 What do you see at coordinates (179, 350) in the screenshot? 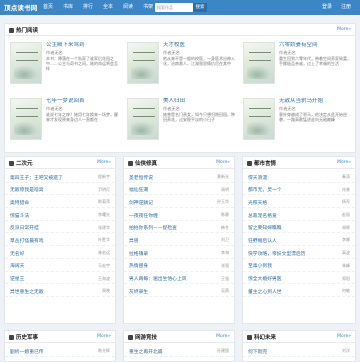
I see `list-item: 重生之再开北扁 孙建国` at bounding box center [179, 350].